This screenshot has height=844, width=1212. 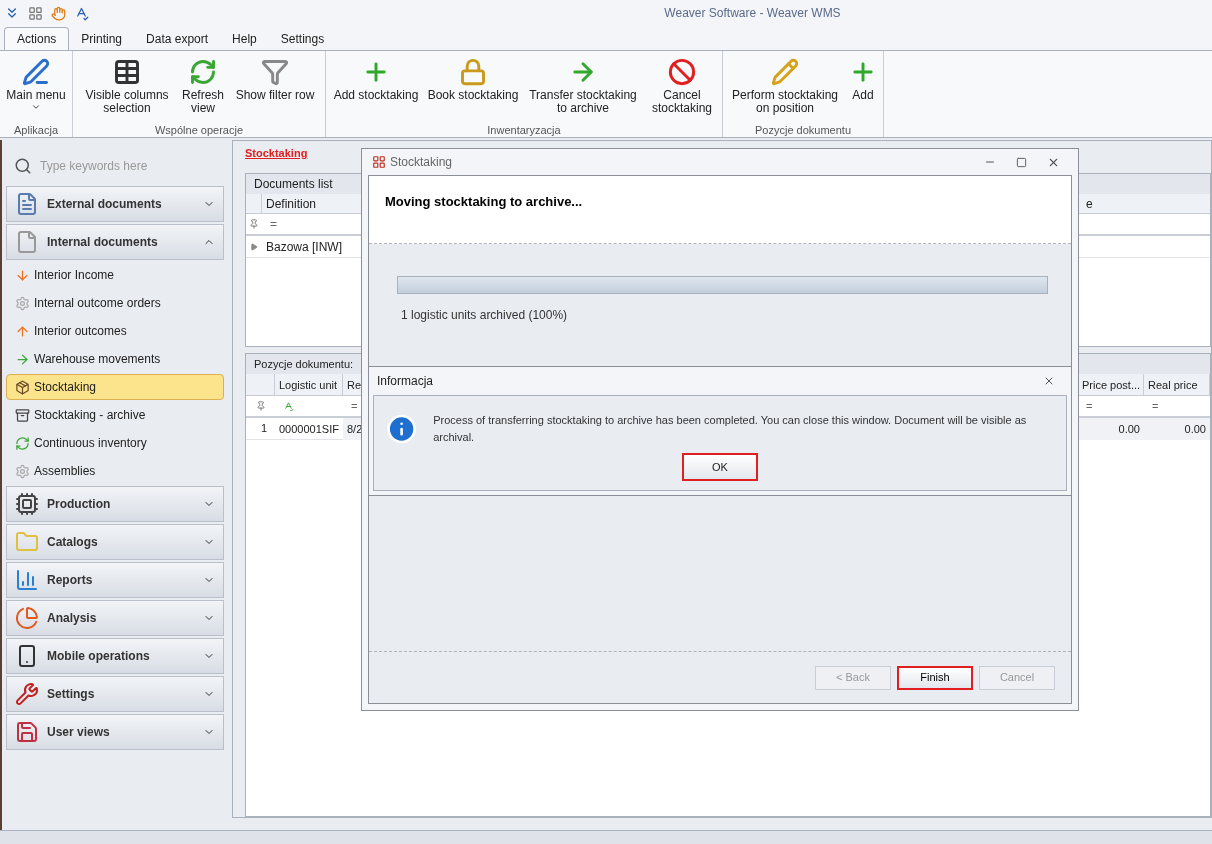 What do you see at coordinates (288, 406) in the screenshot?
I see `text-filter-icon` at bounding box center [288, 406].